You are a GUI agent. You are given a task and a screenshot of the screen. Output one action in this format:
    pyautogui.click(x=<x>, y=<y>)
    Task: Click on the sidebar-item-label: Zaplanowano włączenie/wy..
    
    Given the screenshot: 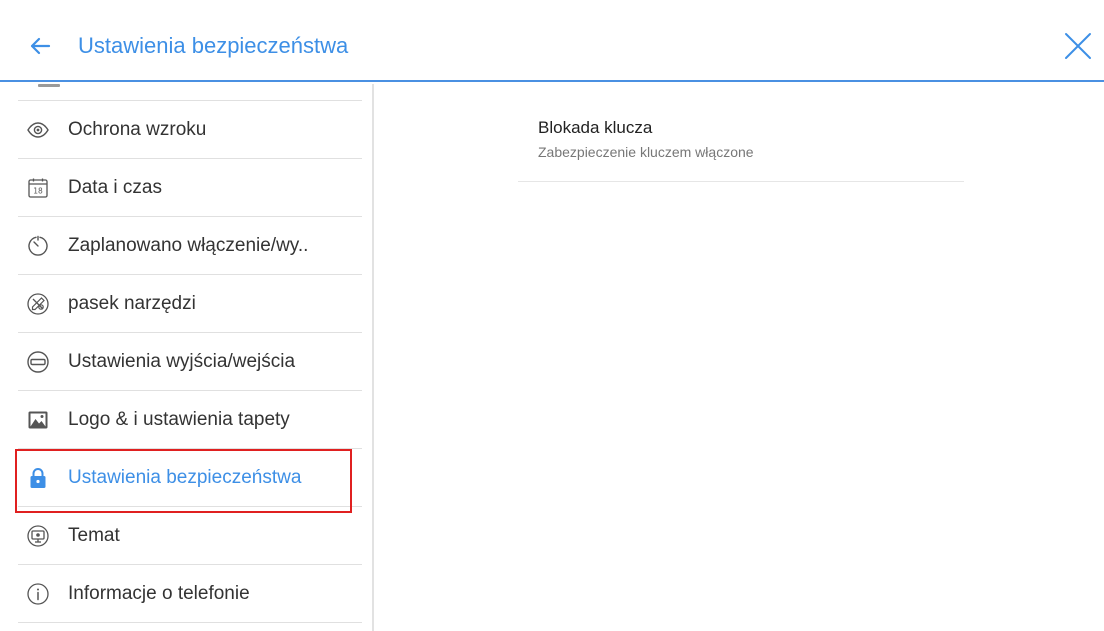 What is the action you would take?
    pyautogui.click(x=188, y=245)
    